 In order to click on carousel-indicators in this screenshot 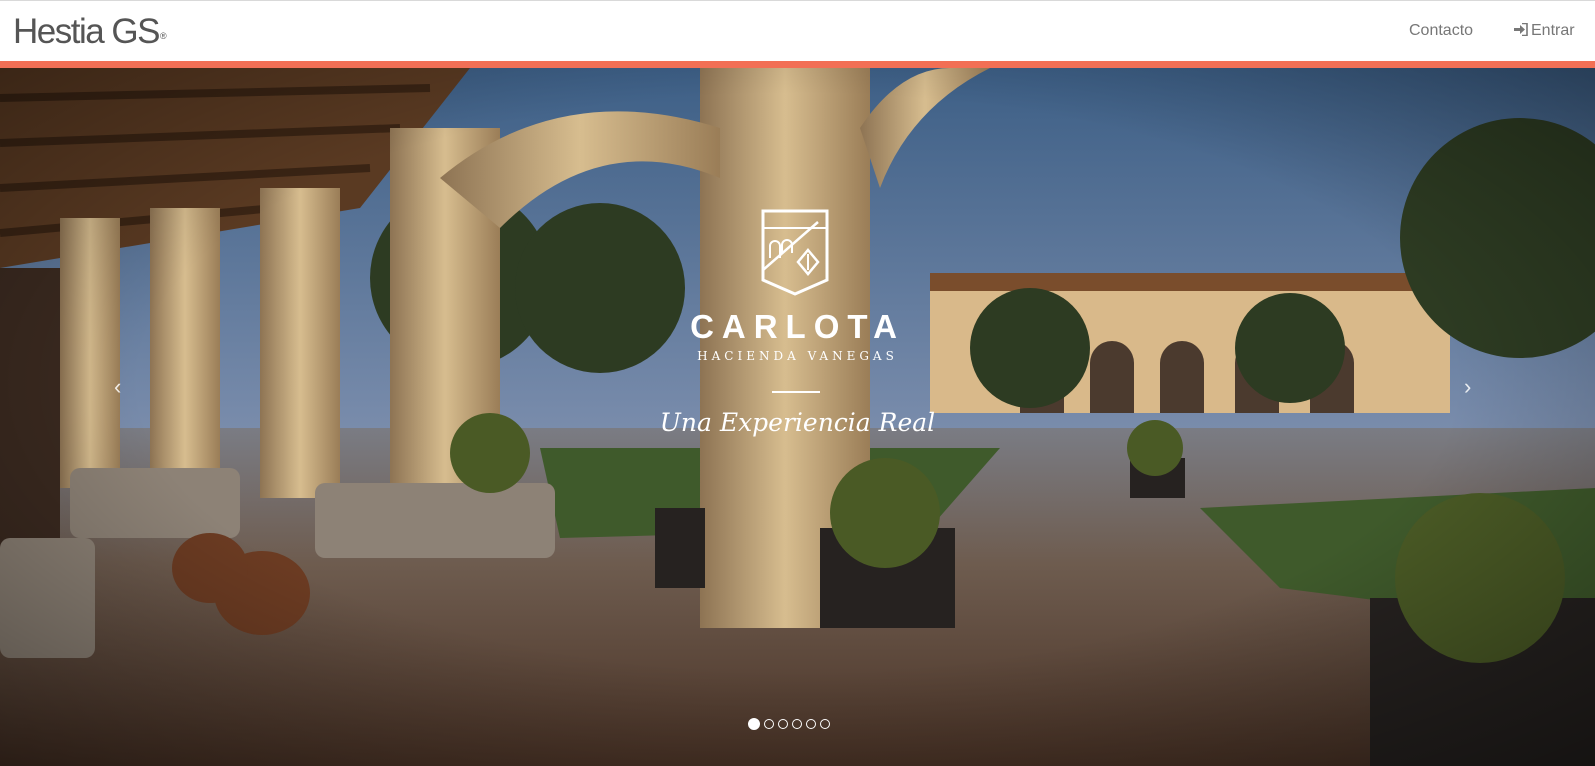, I will do `click(789, 725)`.